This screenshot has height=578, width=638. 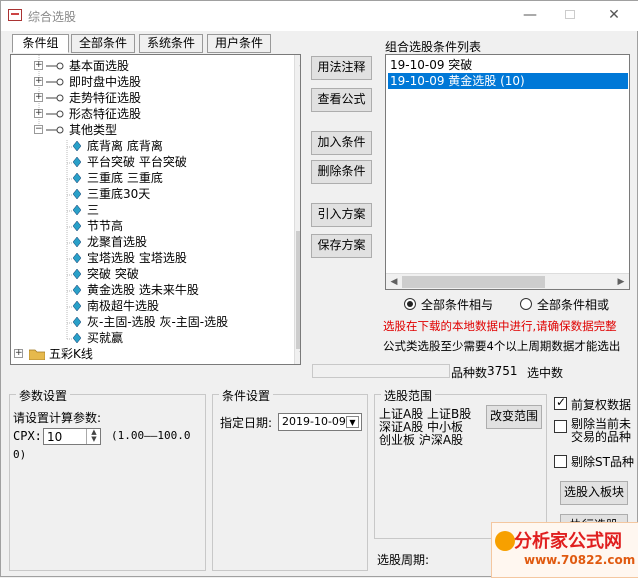 What do you see at coordinates (341, 143) in the screenshot?
I see `add-condition-button: 加入条件` at bounding box center [341, 143].